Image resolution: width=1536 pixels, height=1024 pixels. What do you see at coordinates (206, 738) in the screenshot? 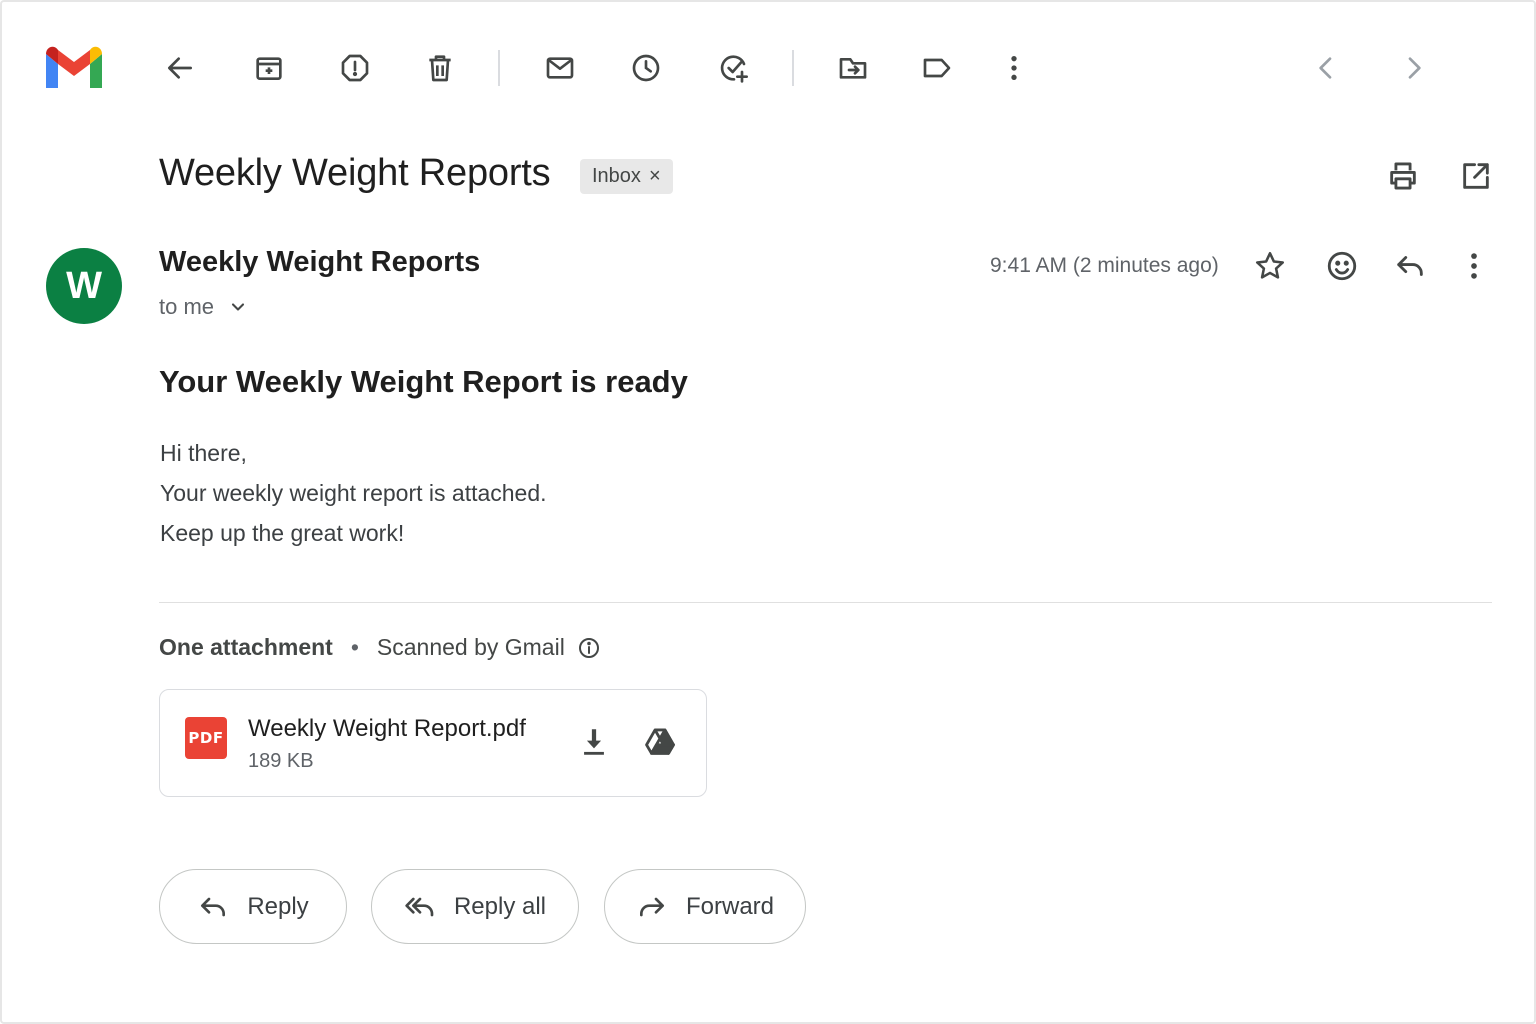
I see `pdf-icon: PDF` at bounding box center [206, 738].